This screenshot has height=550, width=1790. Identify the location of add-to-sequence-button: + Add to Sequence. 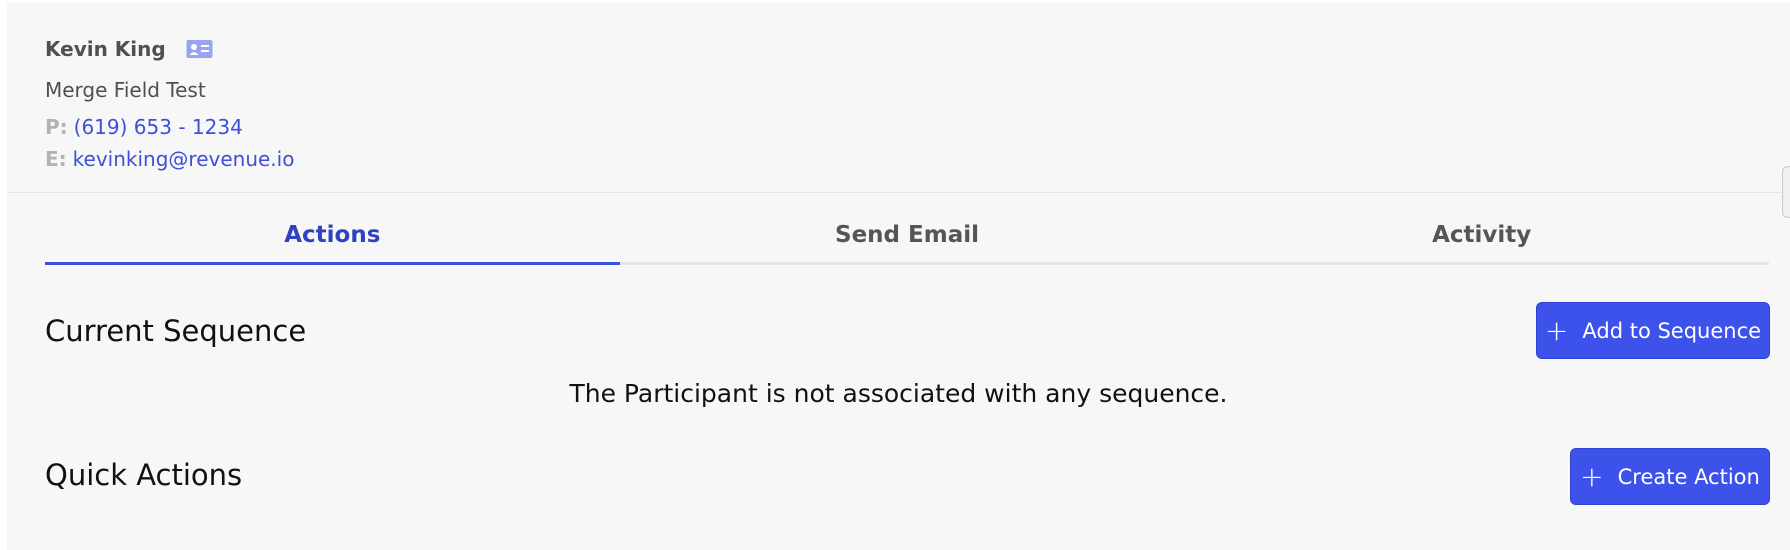
(1653, 330).